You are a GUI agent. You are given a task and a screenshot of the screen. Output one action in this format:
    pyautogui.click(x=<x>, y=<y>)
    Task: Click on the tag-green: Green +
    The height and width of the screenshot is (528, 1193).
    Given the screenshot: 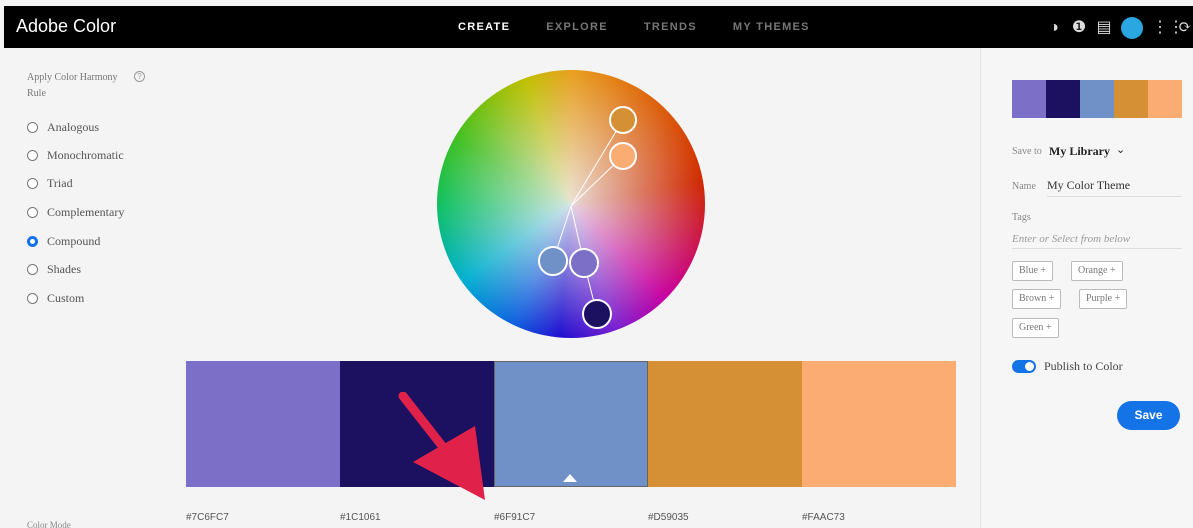 What is the action you would take?
    pyautogui.click(x=1035, y=328)
    